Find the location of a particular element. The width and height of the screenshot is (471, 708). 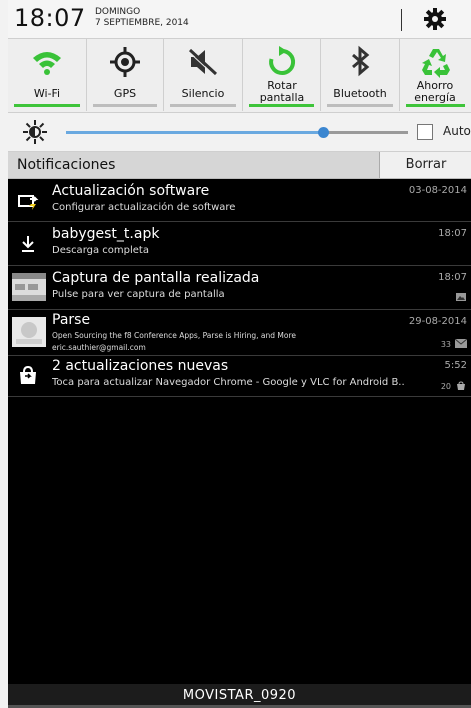

notification-subtitle: Descarga completa is located at coordinates (100, 250).